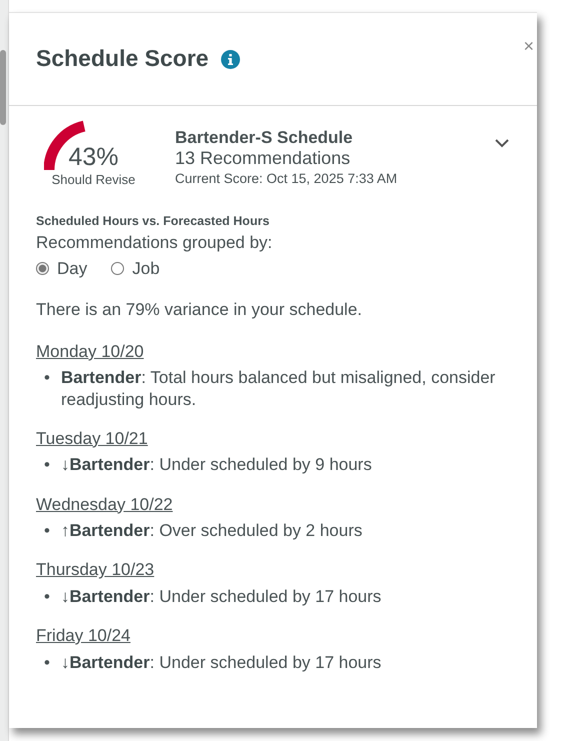 This screenshot has width=563, height=741. Describe the element at coordinates (153, 221) in the screenshot. I see `section-heading: Scheduled Hours vs. Forecasted Hours` at that location.